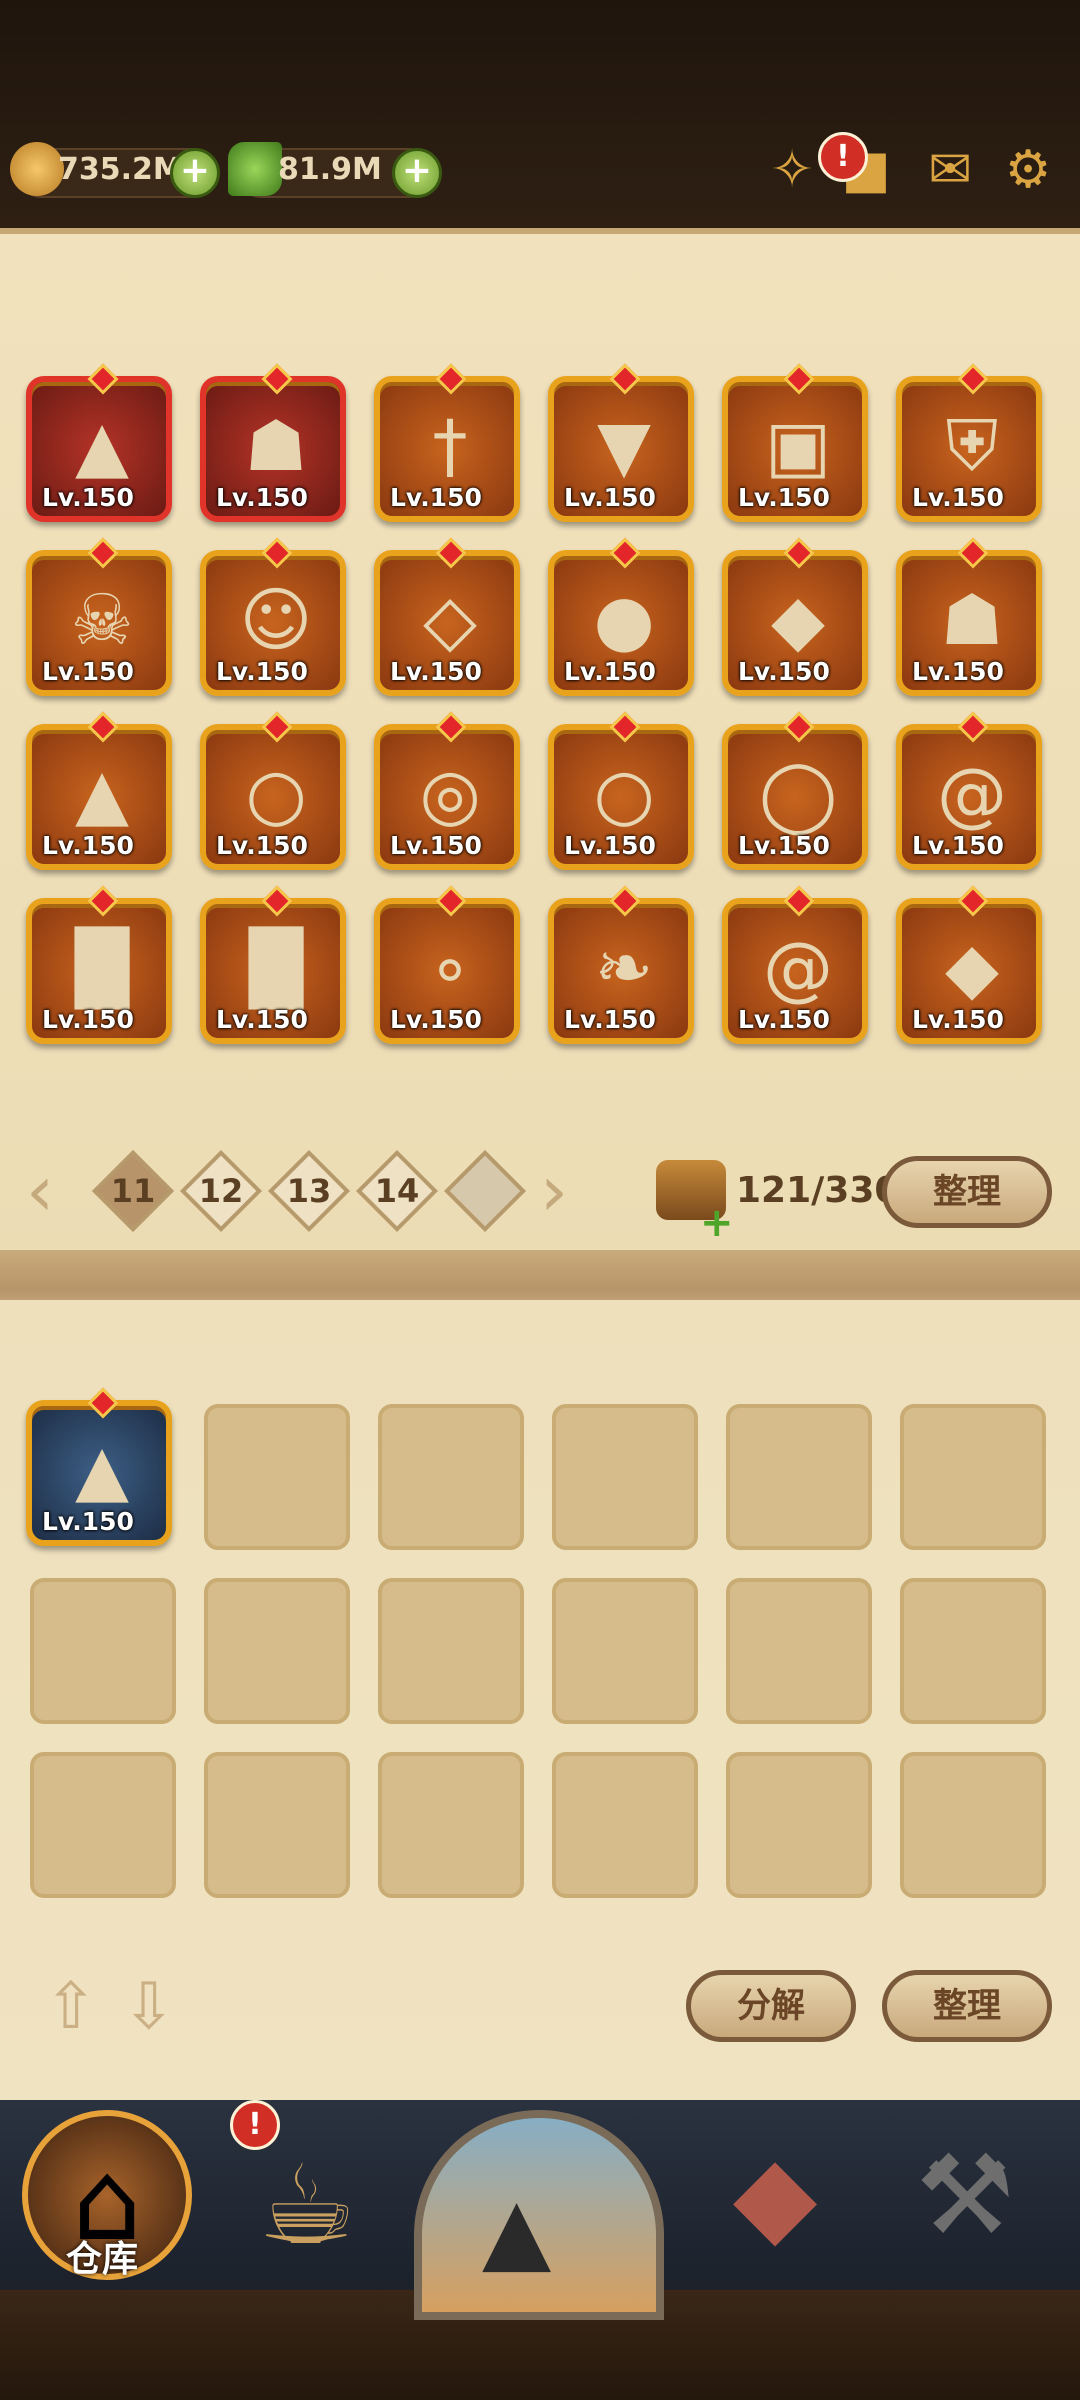 The image size is (1080, 2400). What do you see at coordinates (417, 173) in the screenshot?
I see `add-gems-button: +` at bounding box center [417, 173].